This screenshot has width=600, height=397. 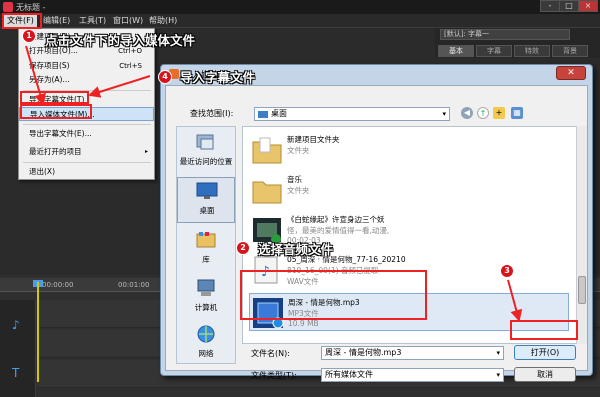 What do you see at coordinates (507, 271) in the screenshot?
I see `step-badge-3: 3` at bounding box center [507, 271].